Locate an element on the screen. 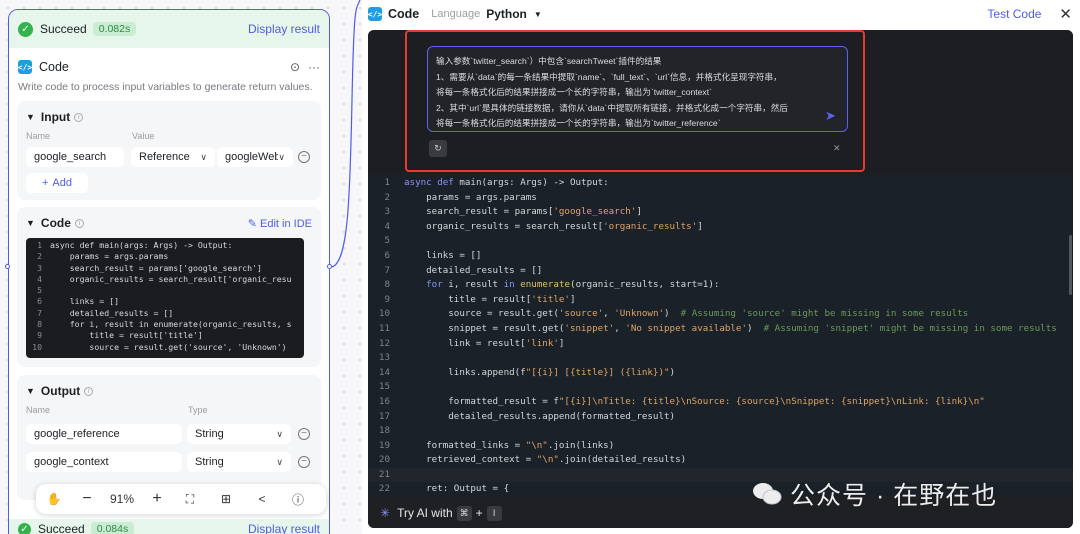  code-text: search_result = params['google_search'] is located at coordinates (156, 267).